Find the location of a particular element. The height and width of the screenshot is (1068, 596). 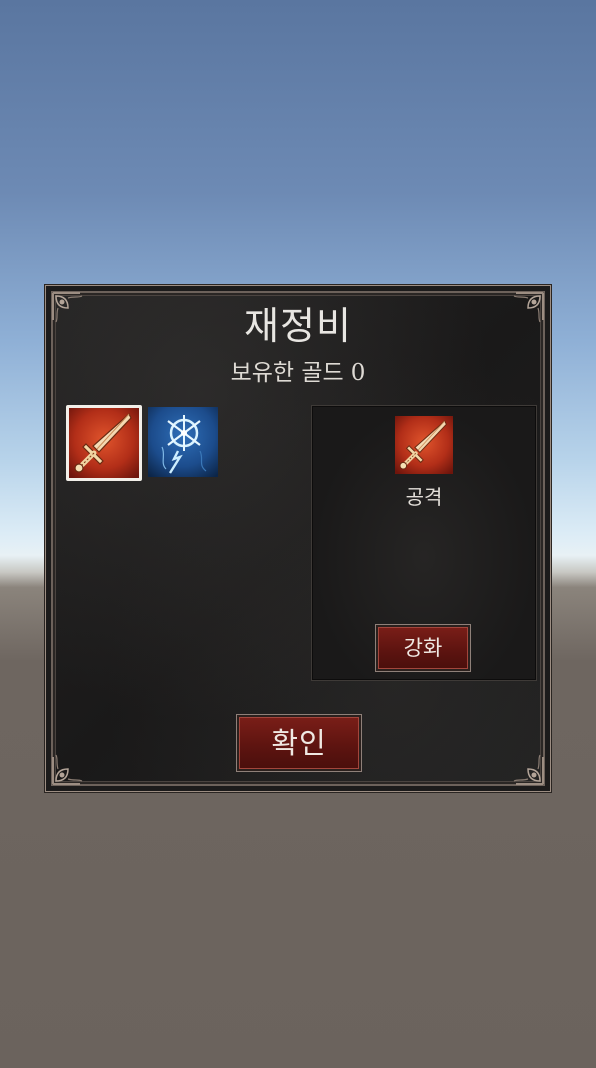

skill-detail-panel: 공격 강화 is located at coordinates (424, 543).